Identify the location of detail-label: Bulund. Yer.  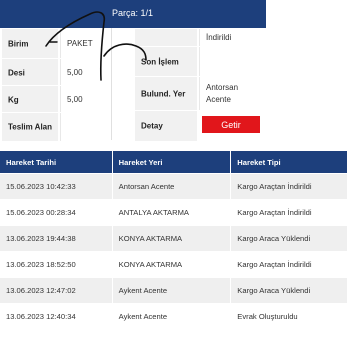
(166, 94).